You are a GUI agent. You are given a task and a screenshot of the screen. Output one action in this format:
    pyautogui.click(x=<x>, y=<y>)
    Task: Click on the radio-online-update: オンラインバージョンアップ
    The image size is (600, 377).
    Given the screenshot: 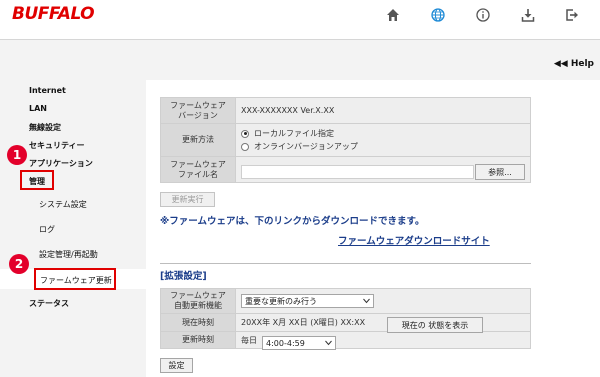 What is the action you would take?
    pyautogui.click(x=385, y=146)
    